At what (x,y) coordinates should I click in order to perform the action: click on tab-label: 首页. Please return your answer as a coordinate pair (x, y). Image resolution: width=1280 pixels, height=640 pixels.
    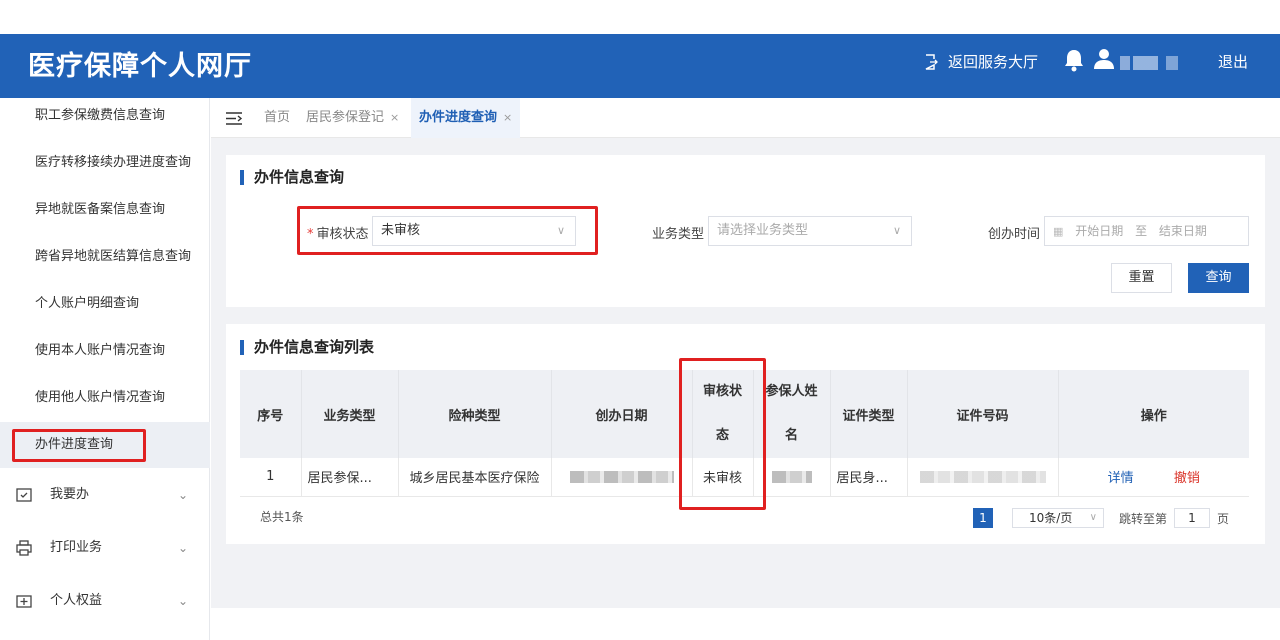
    Looking at the image, I should click on (277, 117).